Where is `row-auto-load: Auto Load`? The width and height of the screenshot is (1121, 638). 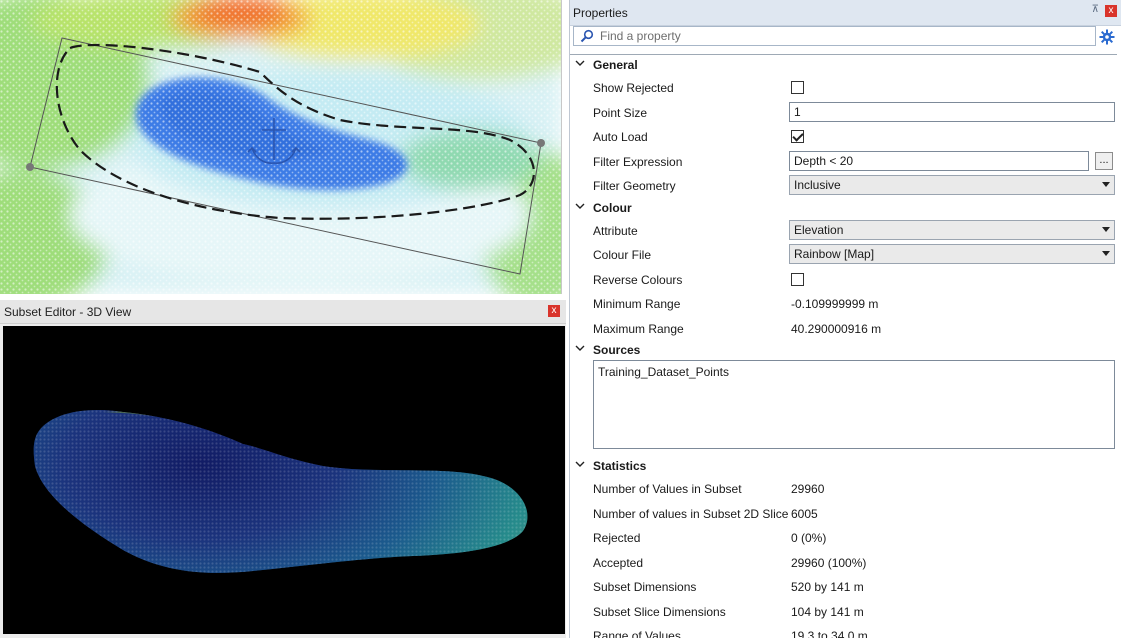 row-auto-load: Auto Load is located at coordinates (843, 136).